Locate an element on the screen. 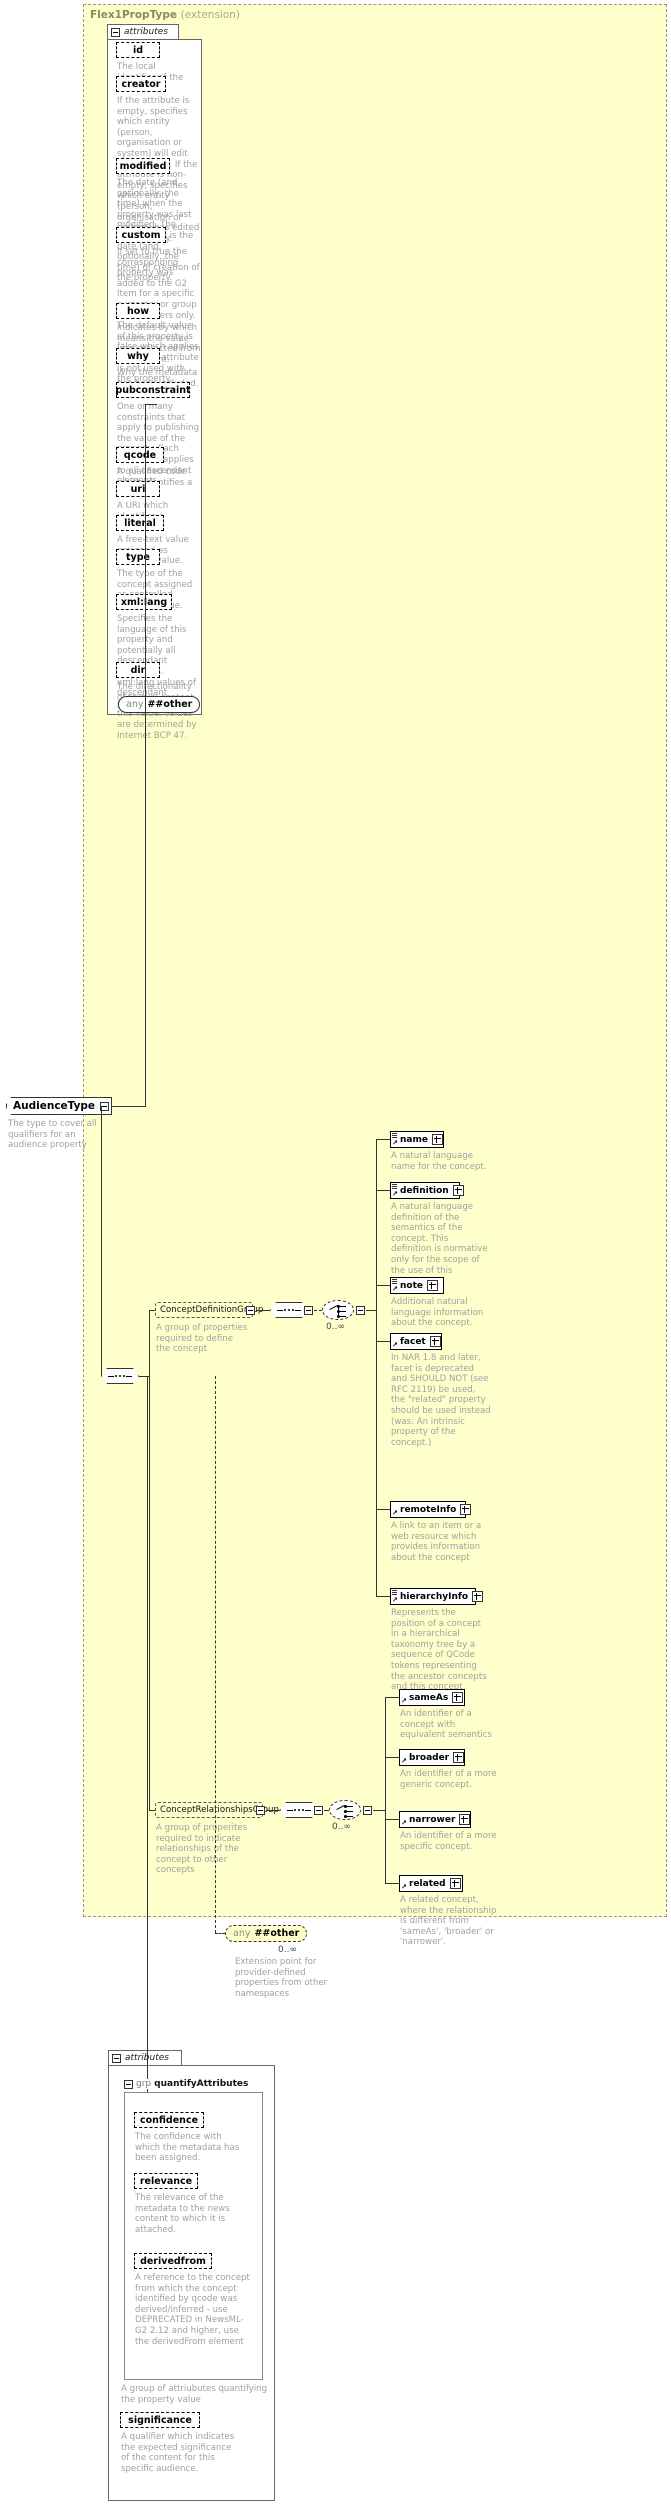 The height and width of the screenshot is (2505, 671). annotation-name: A natural language name for the concept. is located at coordinates (439, 1161).